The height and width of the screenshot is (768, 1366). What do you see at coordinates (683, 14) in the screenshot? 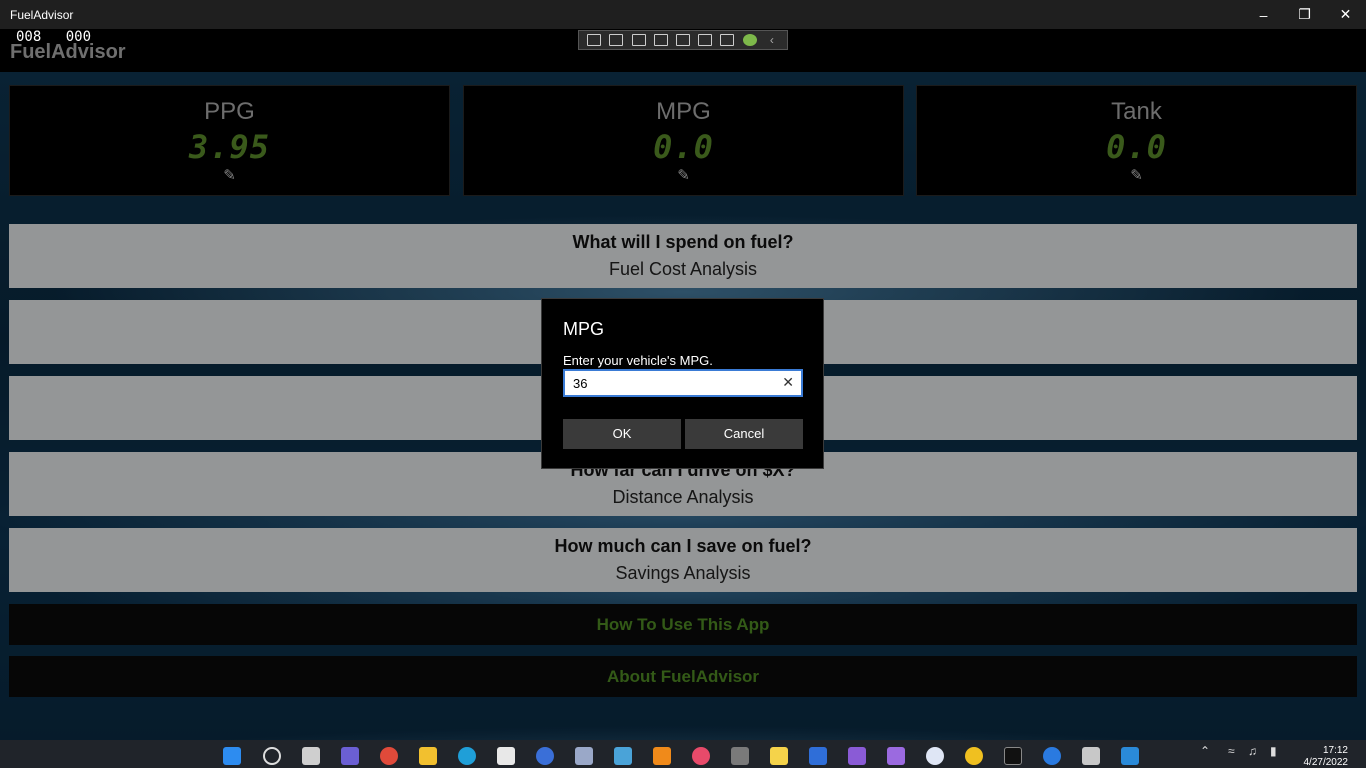
I see `title-bar: FuelAdvisor – ❐ ✕` at bounding box center [683, 14].